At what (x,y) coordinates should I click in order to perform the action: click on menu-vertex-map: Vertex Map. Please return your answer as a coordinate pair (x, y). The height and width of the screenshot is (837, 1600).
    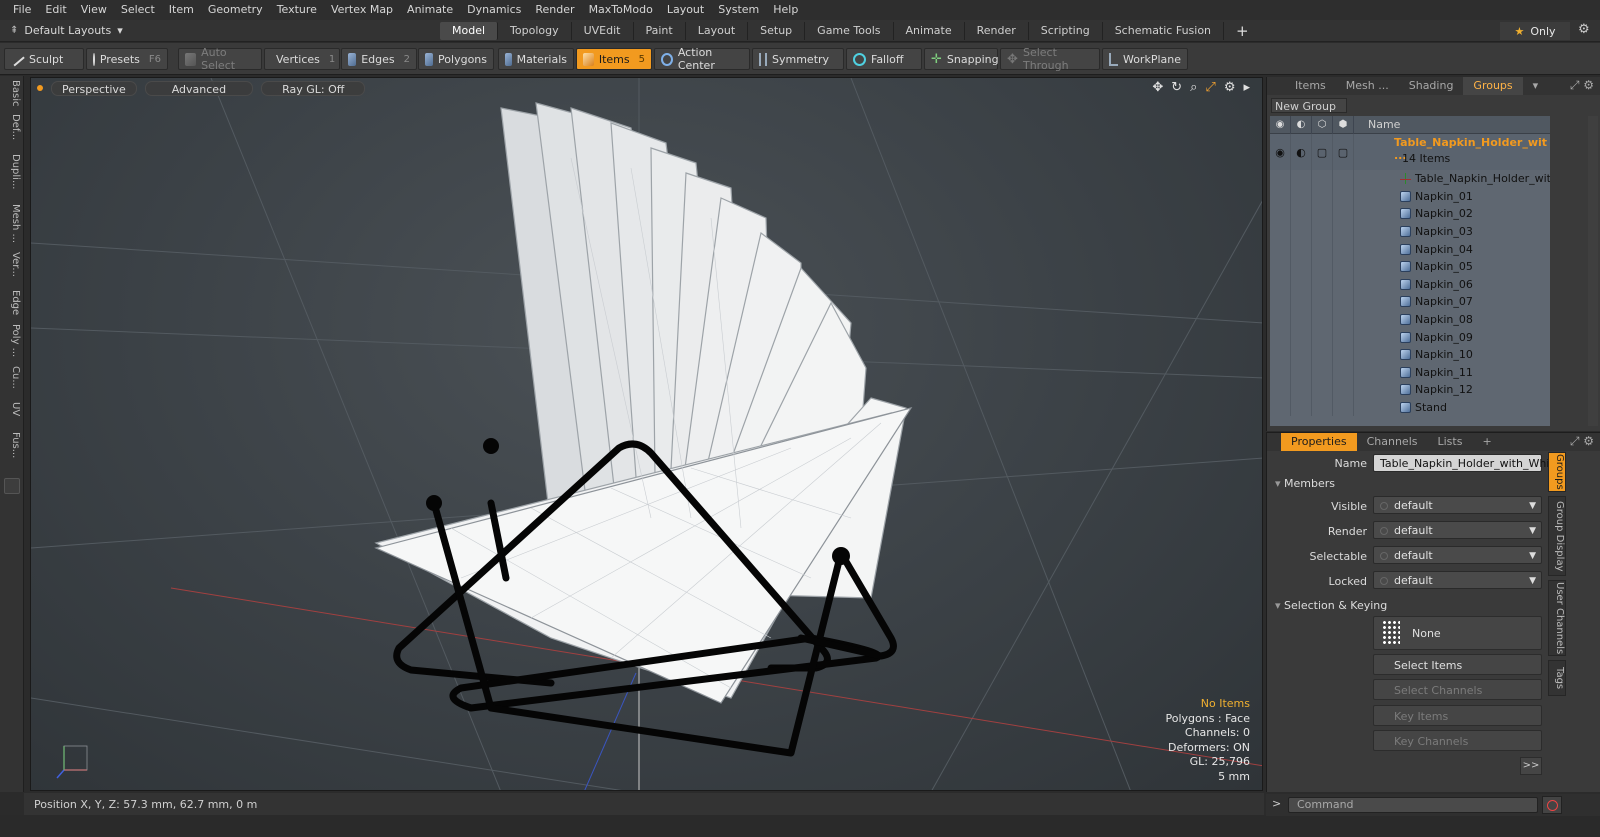
    Looking at the image, I should click on (362, 10).